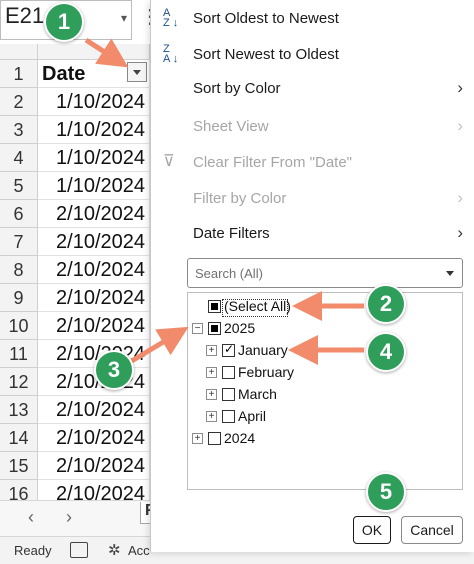  Describe the element at coordinates (64, 22) in the screenshot. I see `callout-badge-1: 1` at that location.